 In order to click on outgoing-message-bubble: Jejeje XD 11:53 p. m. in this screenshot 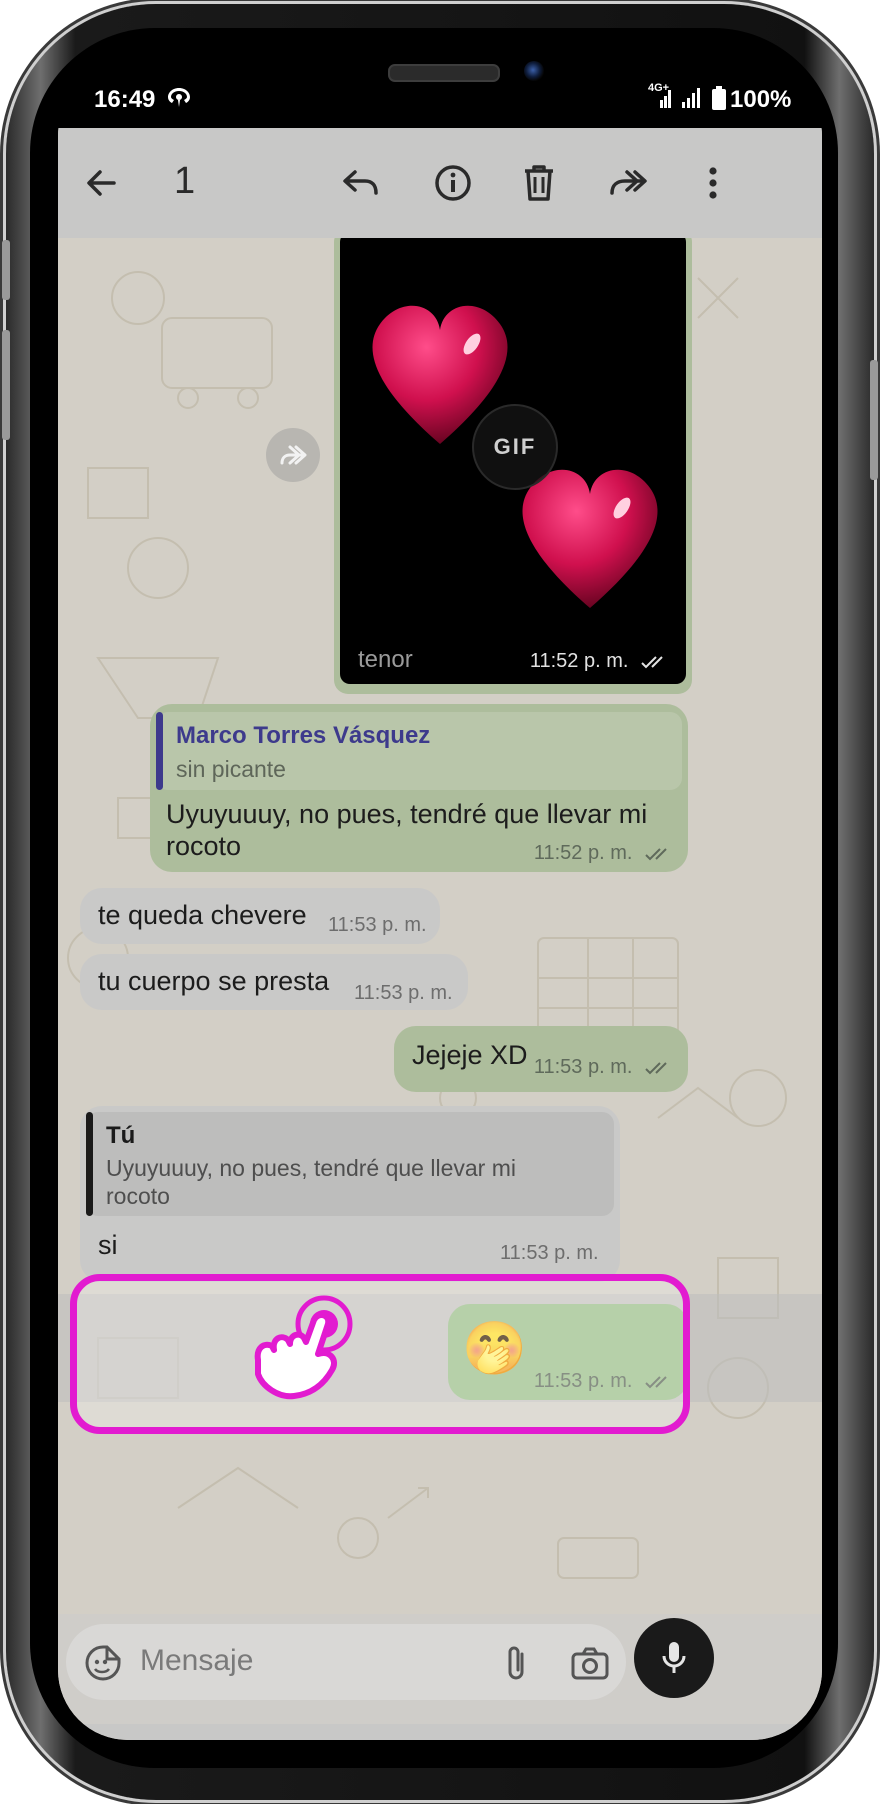, I will do `click(541, 1059)`.